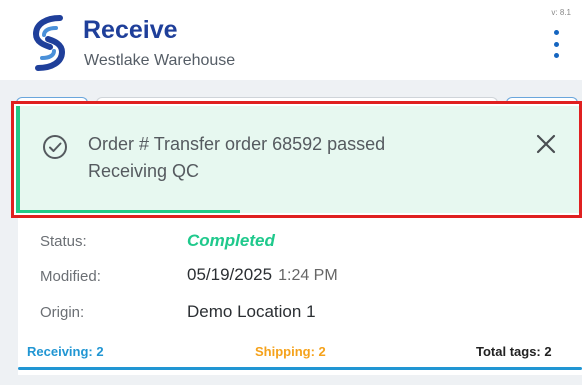 This screenshot has width=582, height=385. I want to click on modified-date: 05/19/2025, so click(230, 274).